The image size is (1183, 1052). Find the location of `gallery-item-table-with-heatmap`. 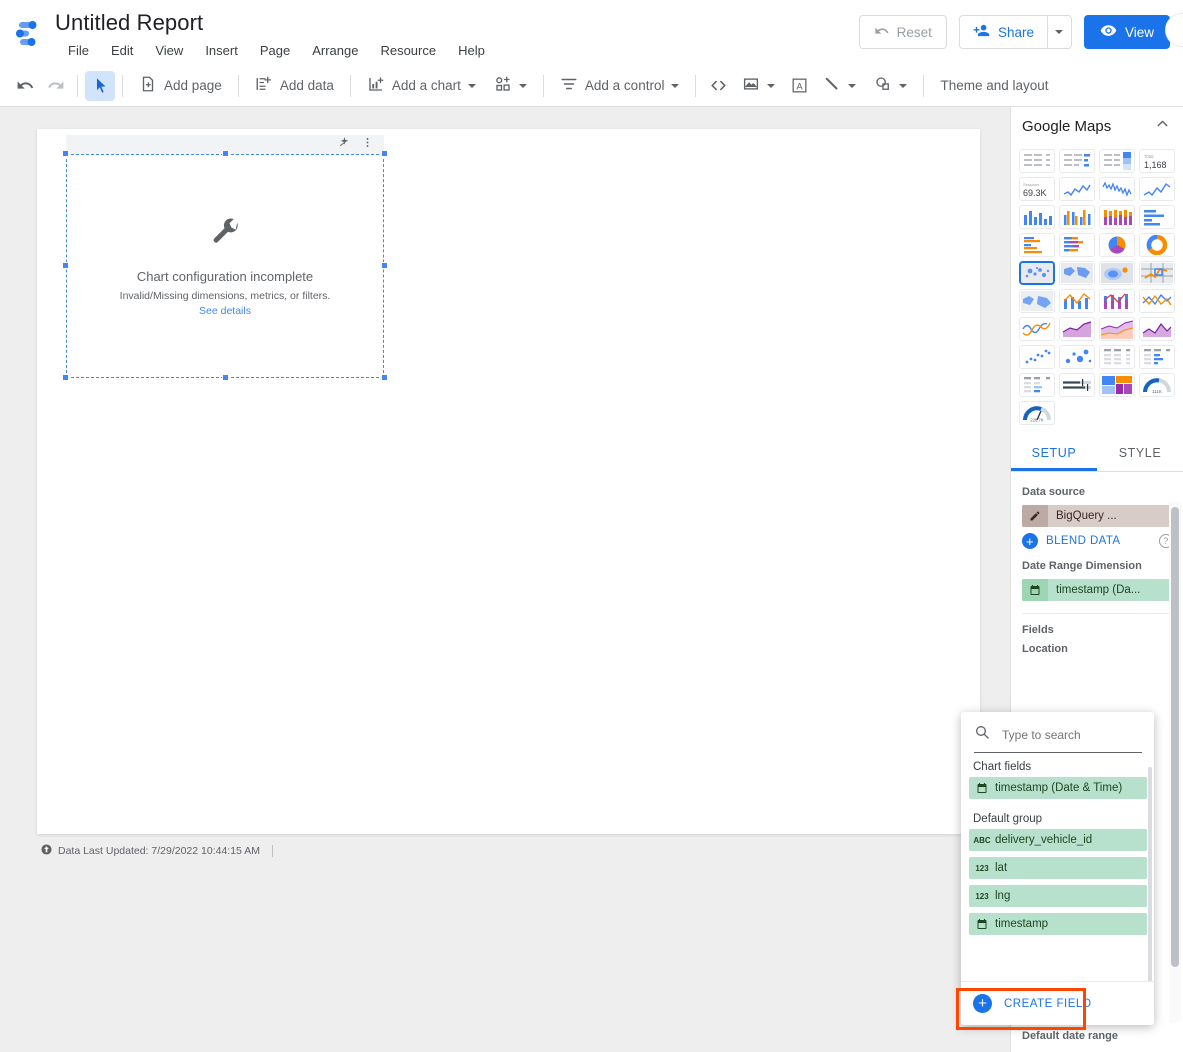

gallery-item-table-with-heatmap is located at coordinates (1117, 161).